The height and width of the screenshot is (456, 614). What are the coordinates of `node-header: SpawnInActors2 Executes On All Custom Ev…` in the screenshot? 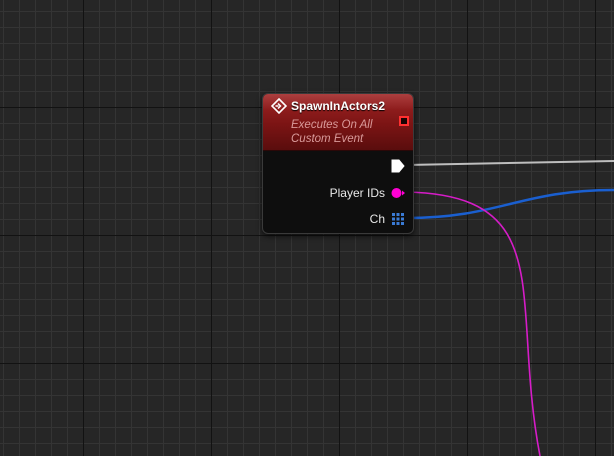 It's located at (338, 122).